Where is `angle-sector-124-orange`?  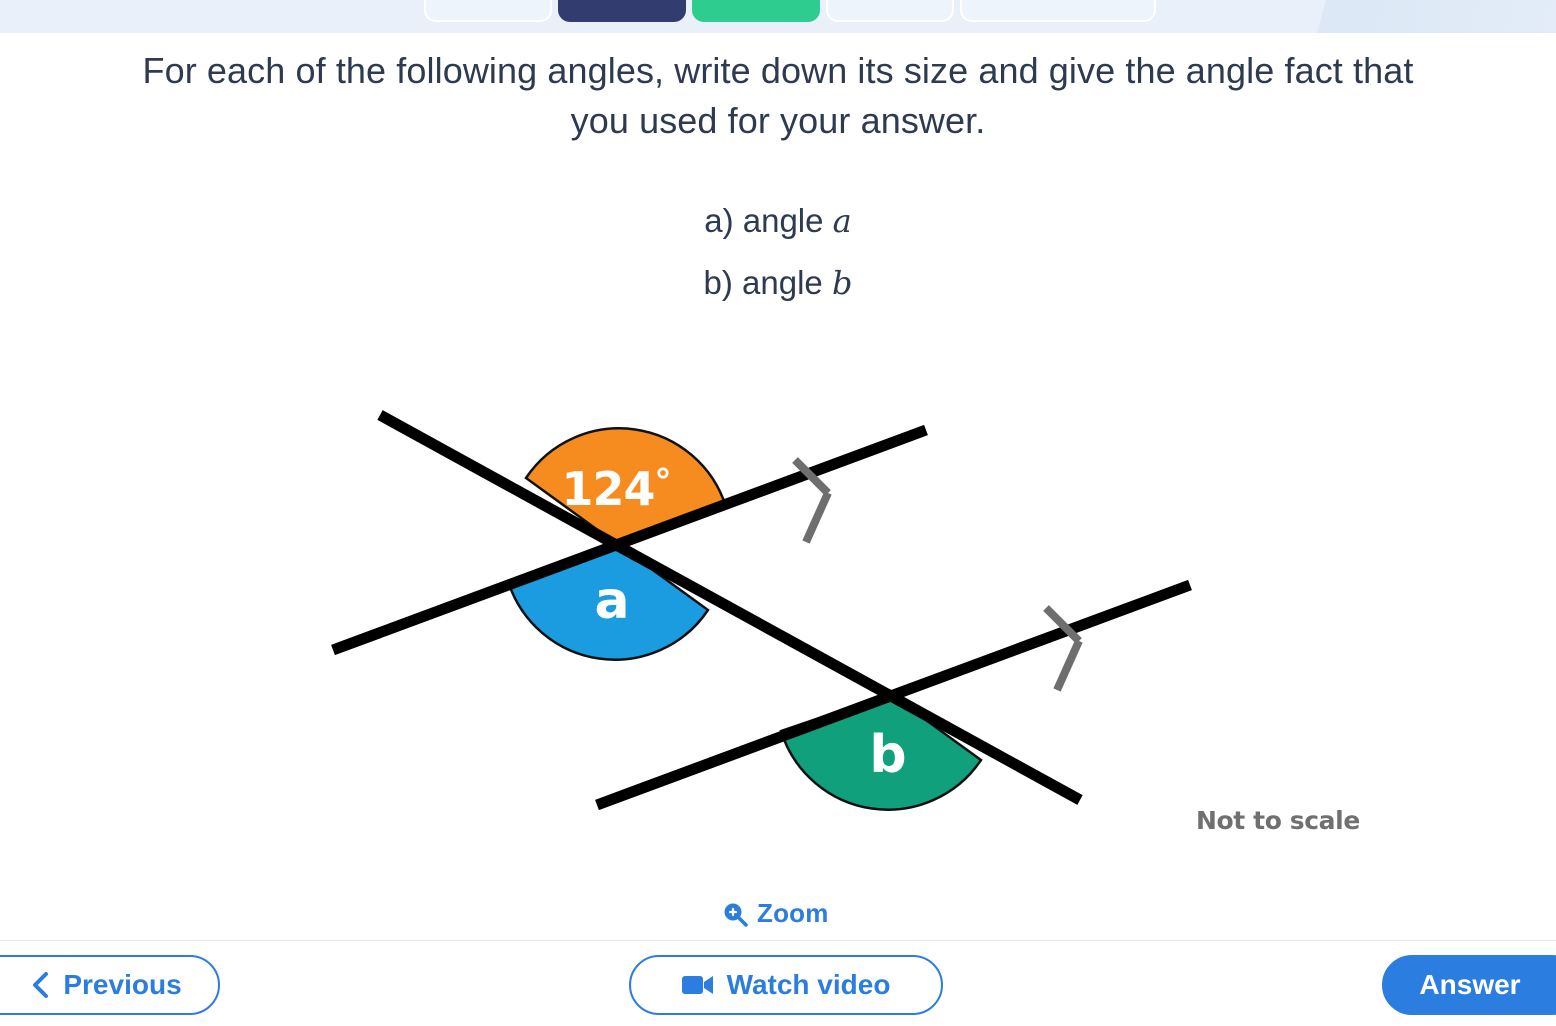
angle-sector-124-orange is located at coordinates (290, 476).